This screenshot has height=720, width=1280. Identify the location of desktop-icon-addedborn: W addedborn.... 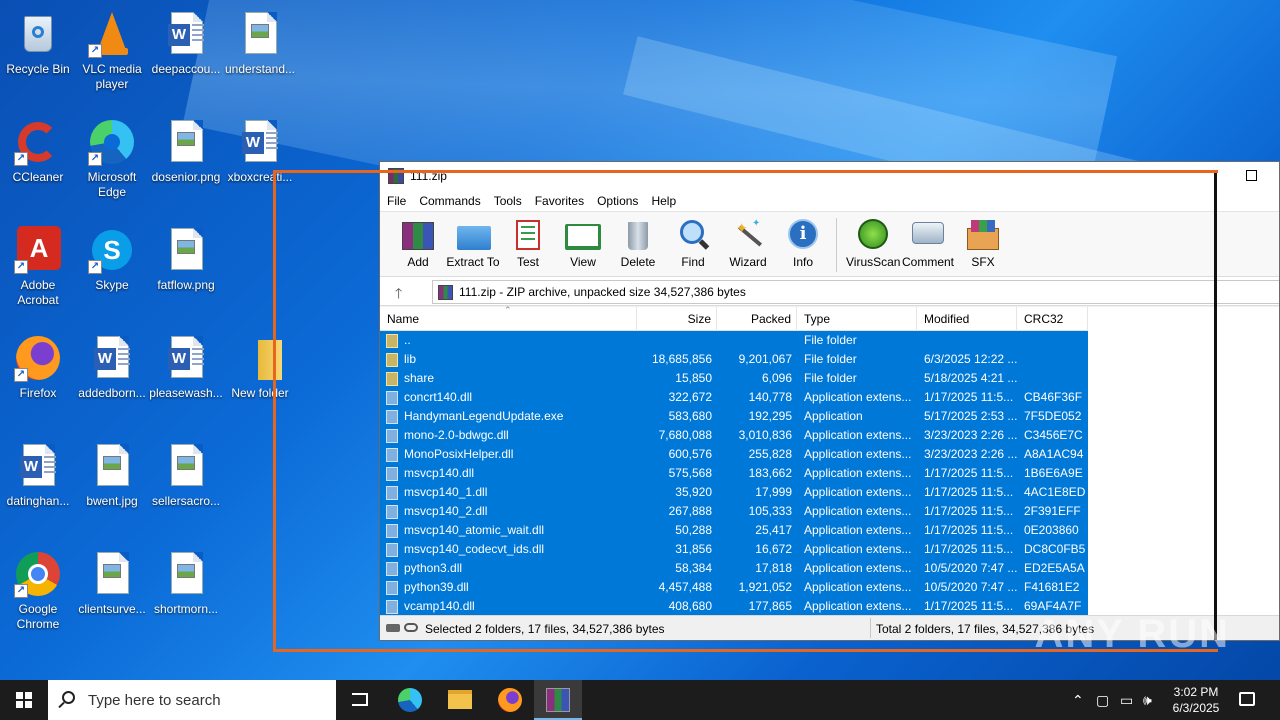
(112, 380).